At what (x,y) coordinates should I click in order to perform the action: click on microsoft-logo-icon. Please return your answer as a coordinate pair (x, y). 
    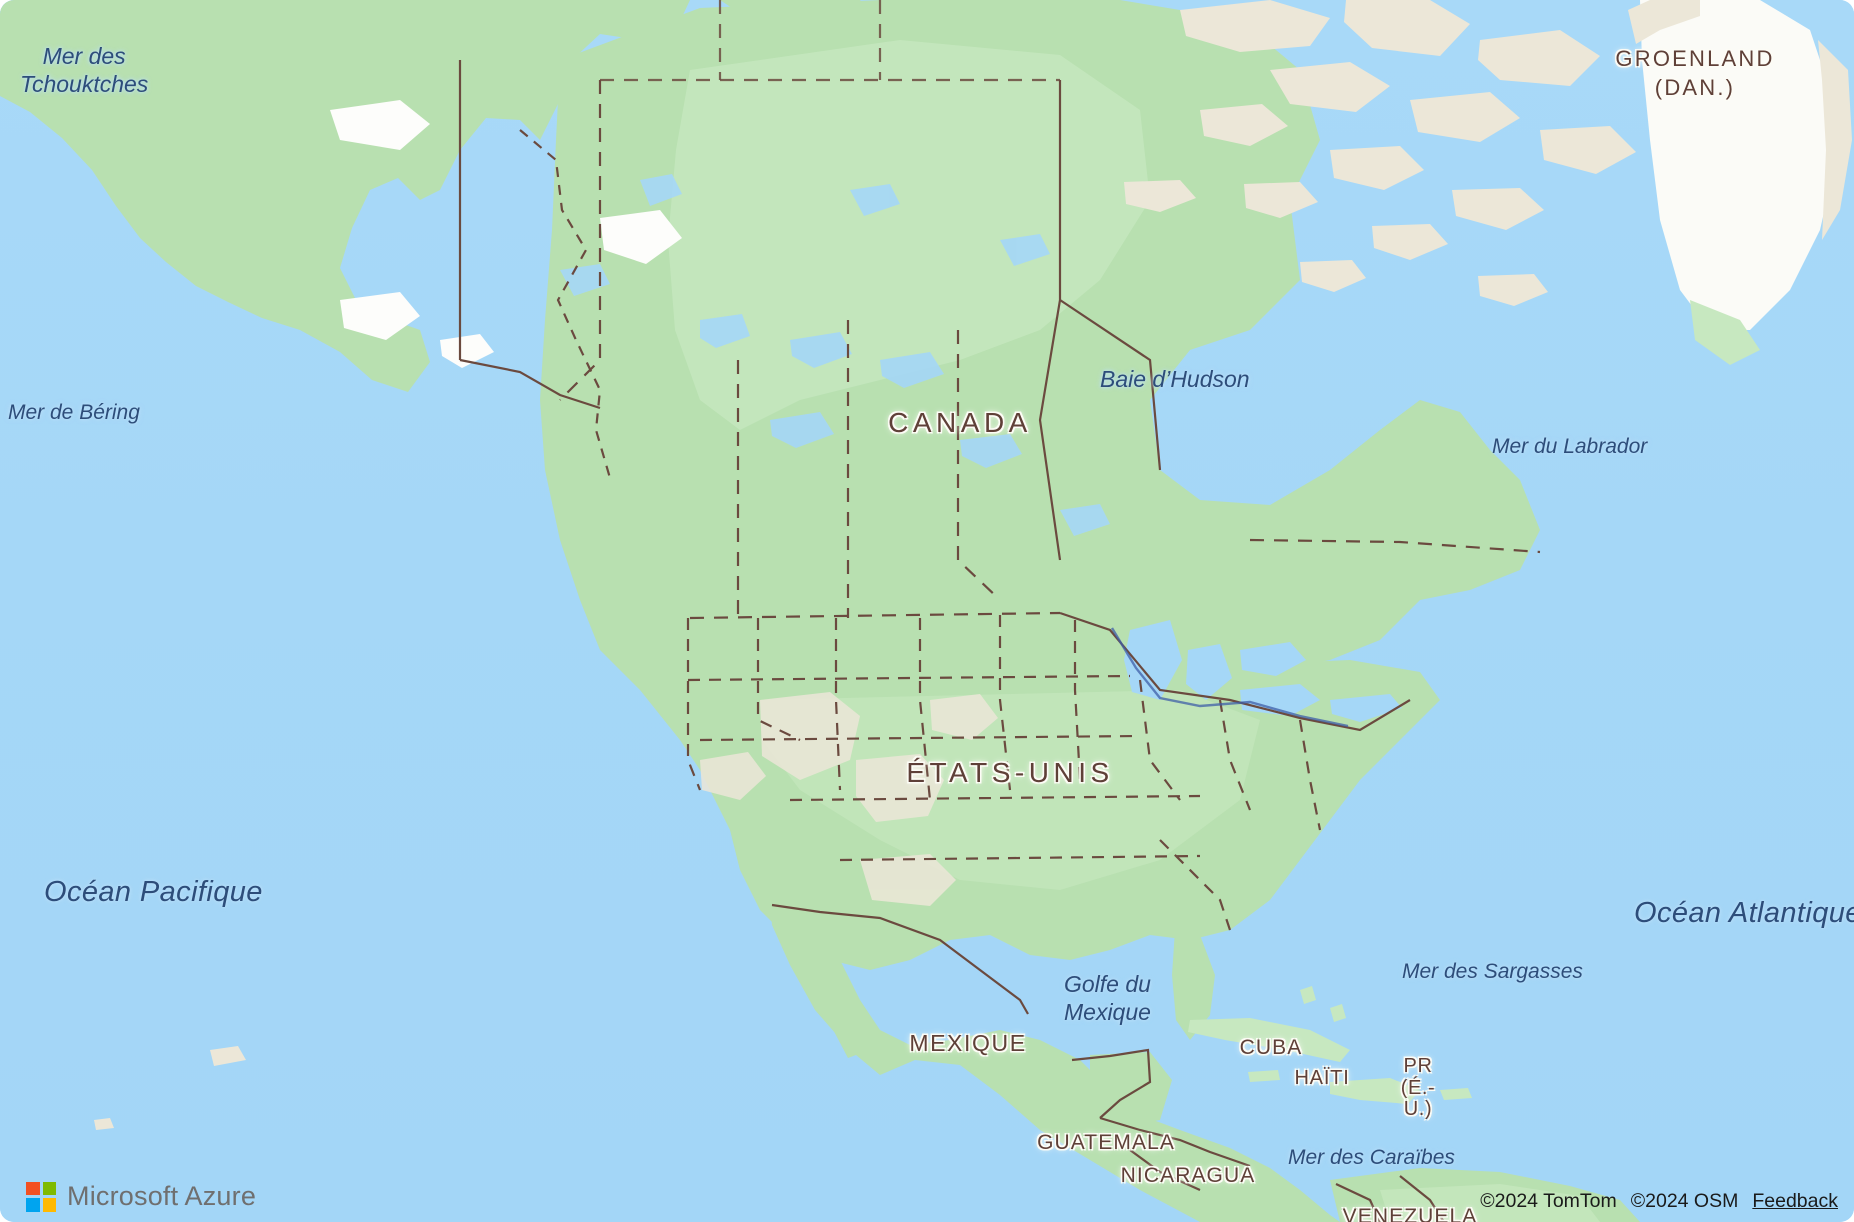
    Looking at the image, I should click on (41, 1196).